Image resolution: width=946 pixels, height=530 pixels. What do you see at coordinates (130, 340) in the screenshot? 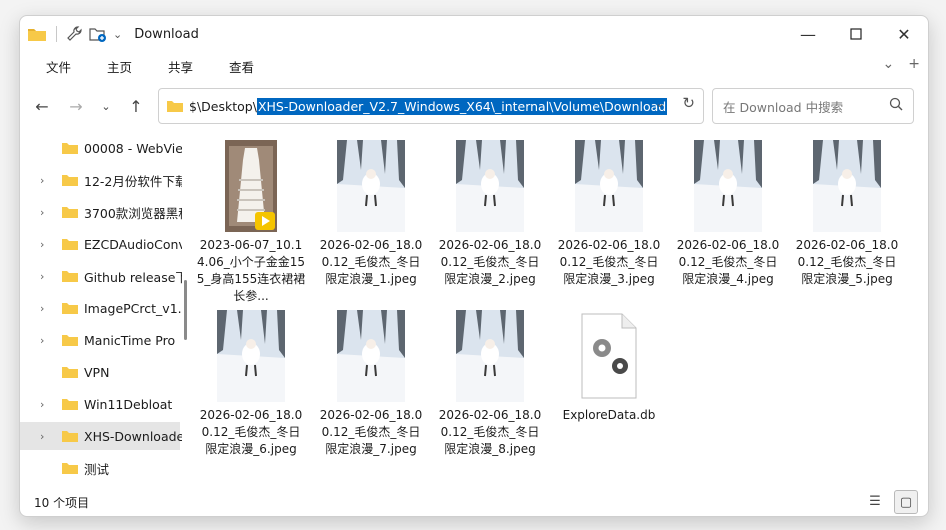
I see `sidebar-item-label: ManicTime Pro` at bounding box center [130, 340].